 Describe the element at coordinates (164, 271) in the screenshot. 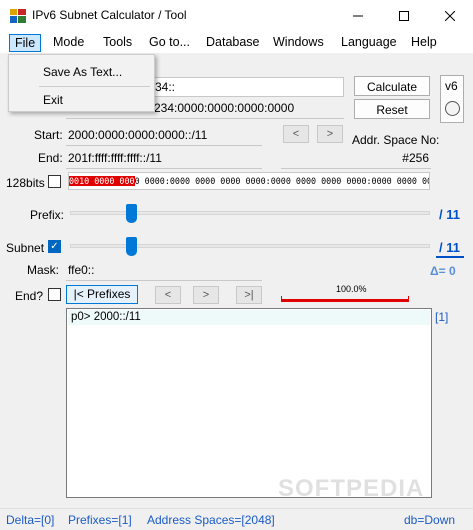

I see `mask-field: ffe0::` at that location.